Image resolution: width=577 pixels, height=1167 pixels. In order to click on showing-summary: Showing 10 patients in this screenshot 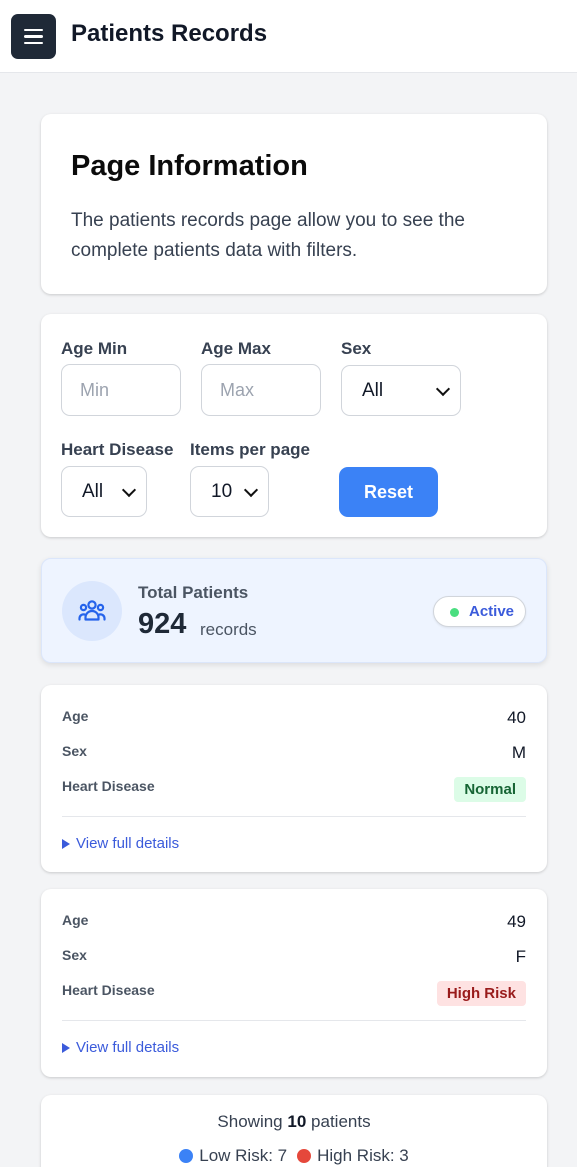, I will do `click(294, 1122)`.